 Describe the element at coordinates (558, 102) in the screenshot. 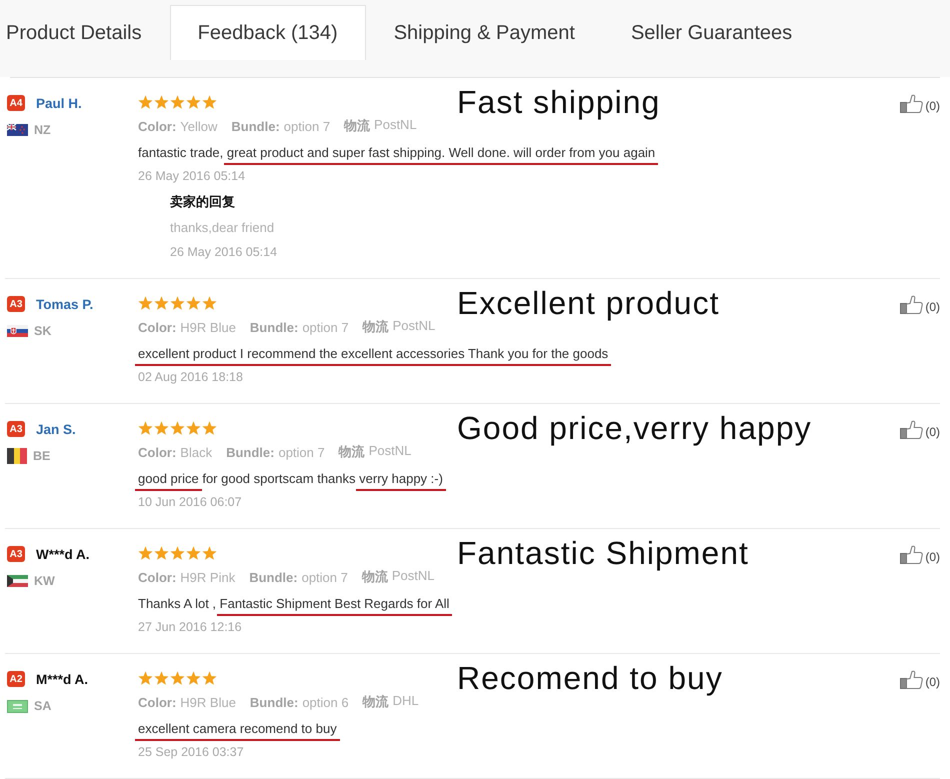

I see `review-headline: Fast shipping` at that location.